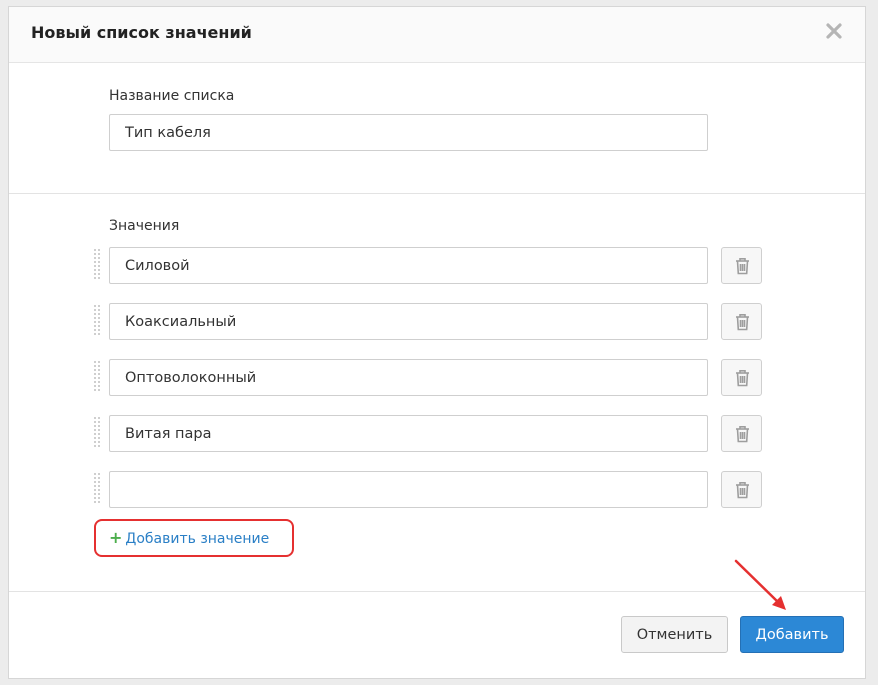 The width and height of the screenshot is (878, 685). What do you see at coordinates (437, 35) in the screenshot?
I see `dialog-header: Новый список значений` at bounding box center [437, 35].